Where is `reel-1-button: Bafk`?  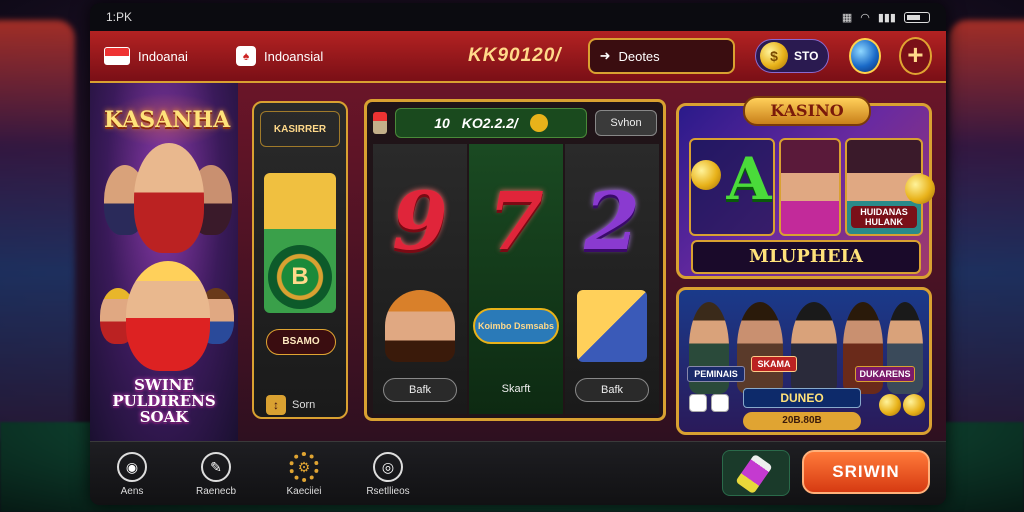
reel-1-button: Bafk is located at coordinates (420, 390).